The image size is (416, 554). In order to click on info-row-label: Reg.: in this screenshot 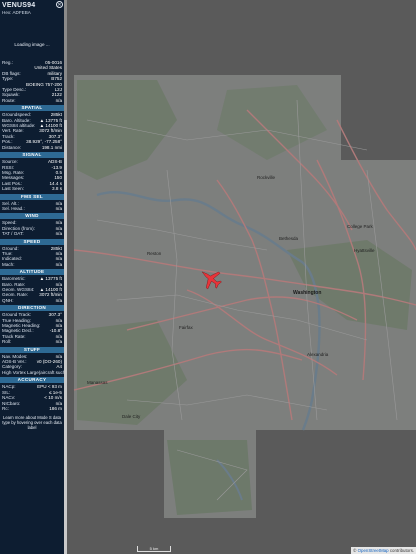, I will do `click(7, 62)`.